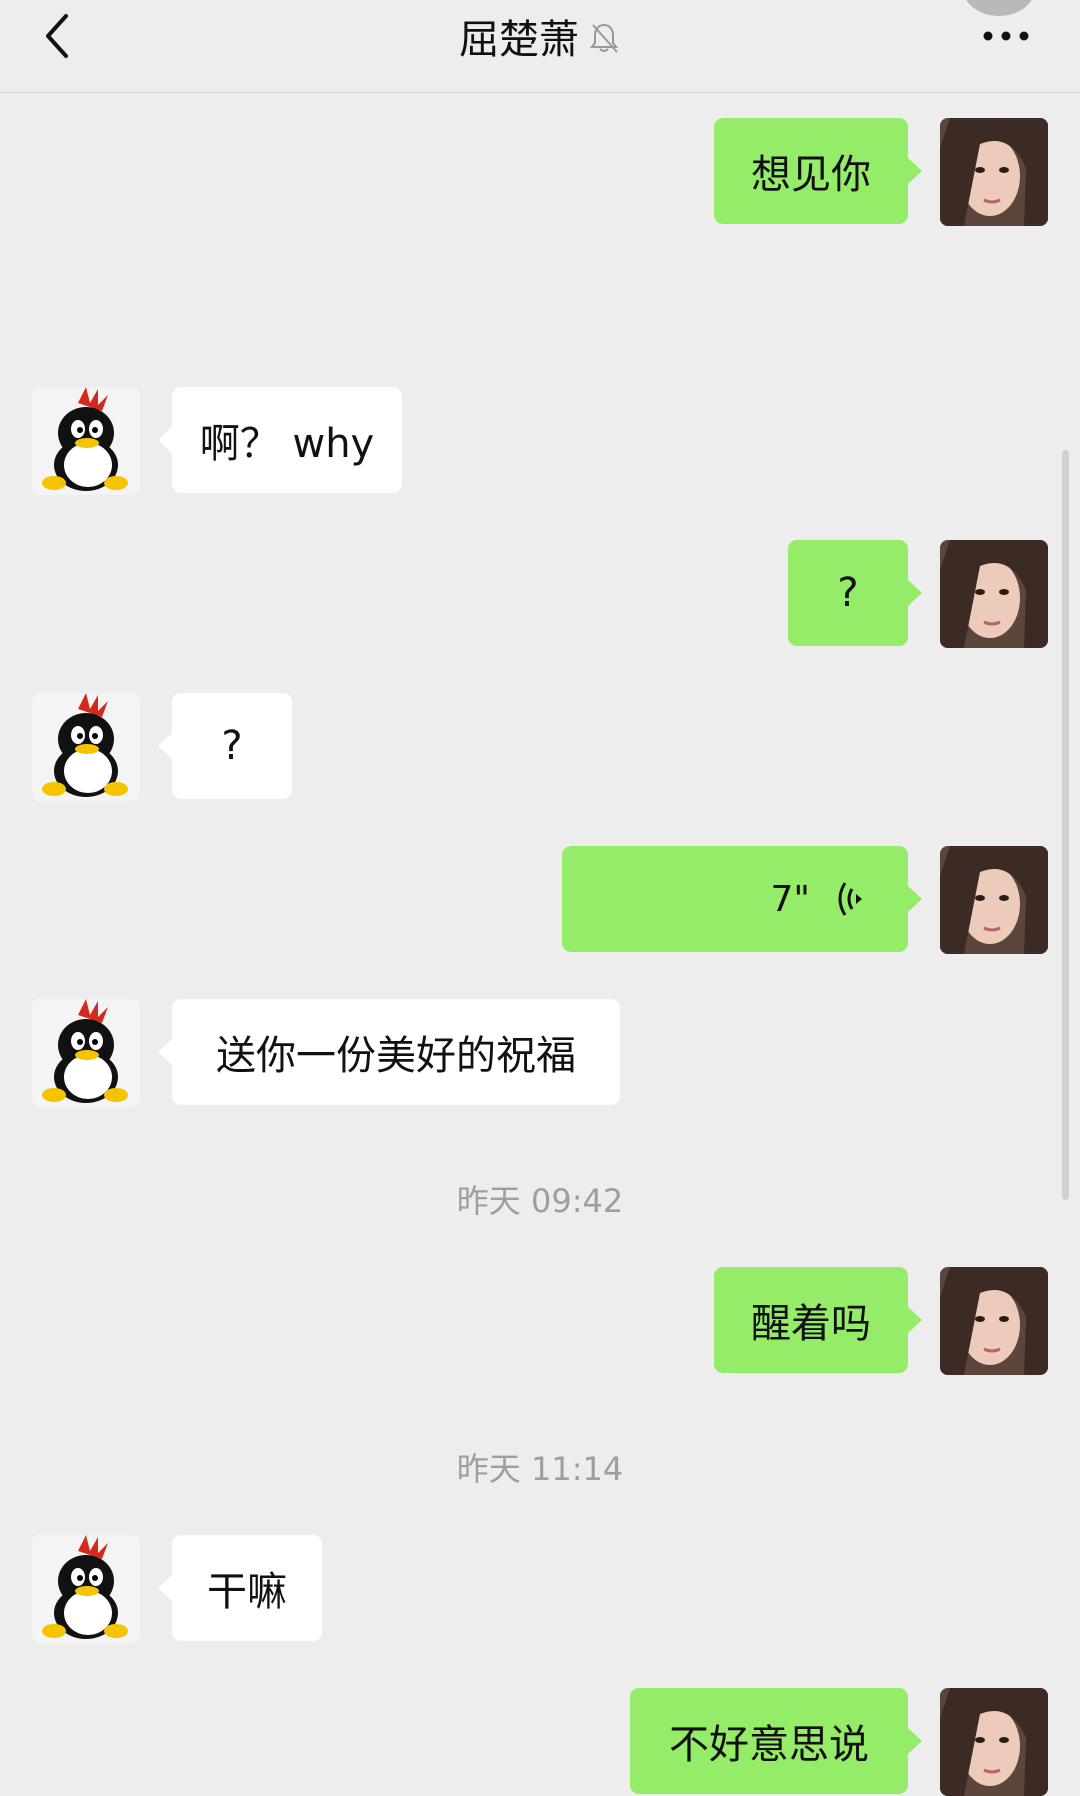 The width and height of the screenshot is (1080, 1796). What do you see at coordinates (540, 1201) in the screenshot?
I see `timestamp: 昨天 09:42` at bounding box center [540, 1201].